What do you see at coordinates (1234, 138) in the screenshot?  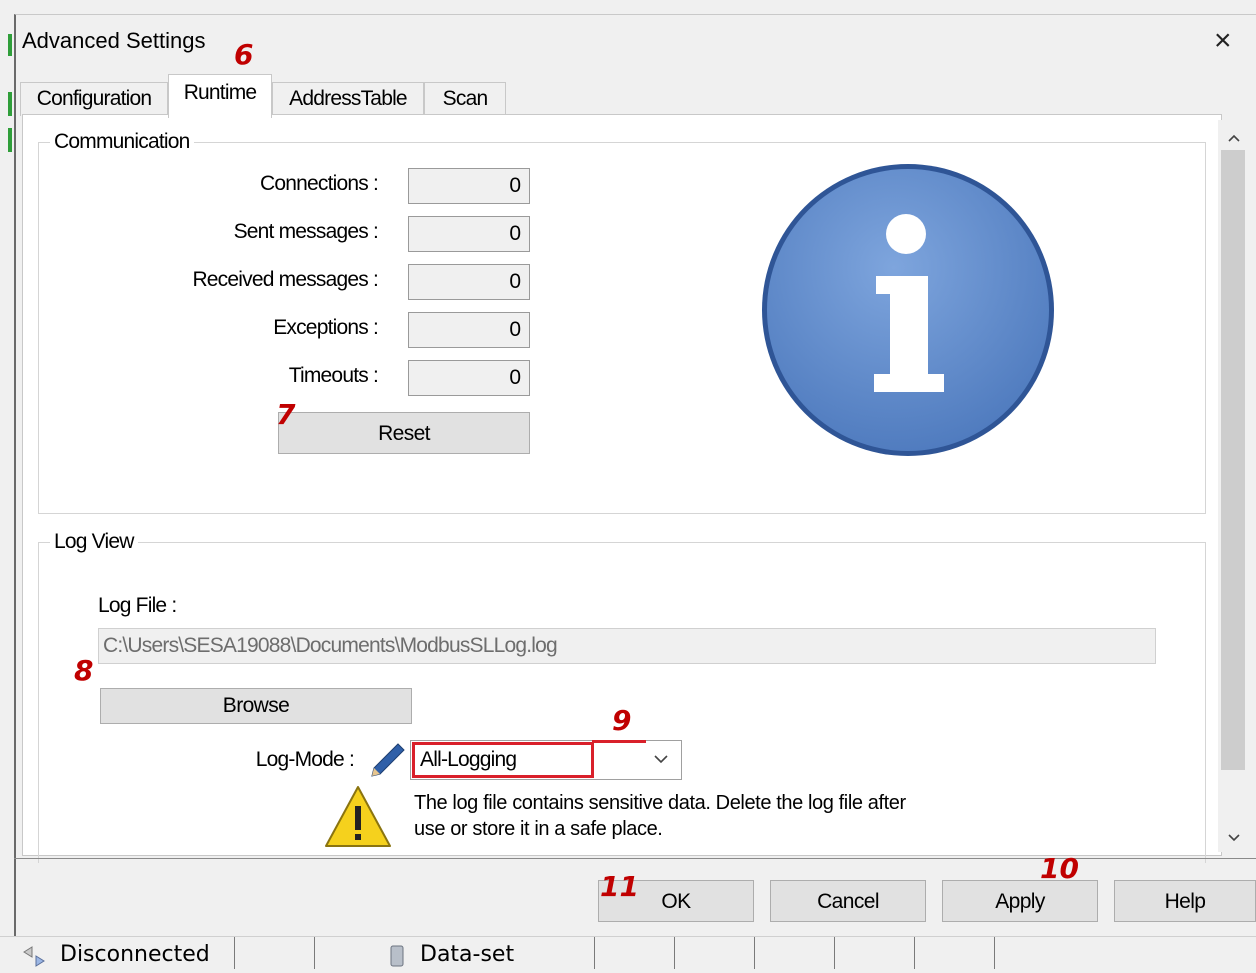 I see `scroll-up-icon` at bounding box center [1234, 138].